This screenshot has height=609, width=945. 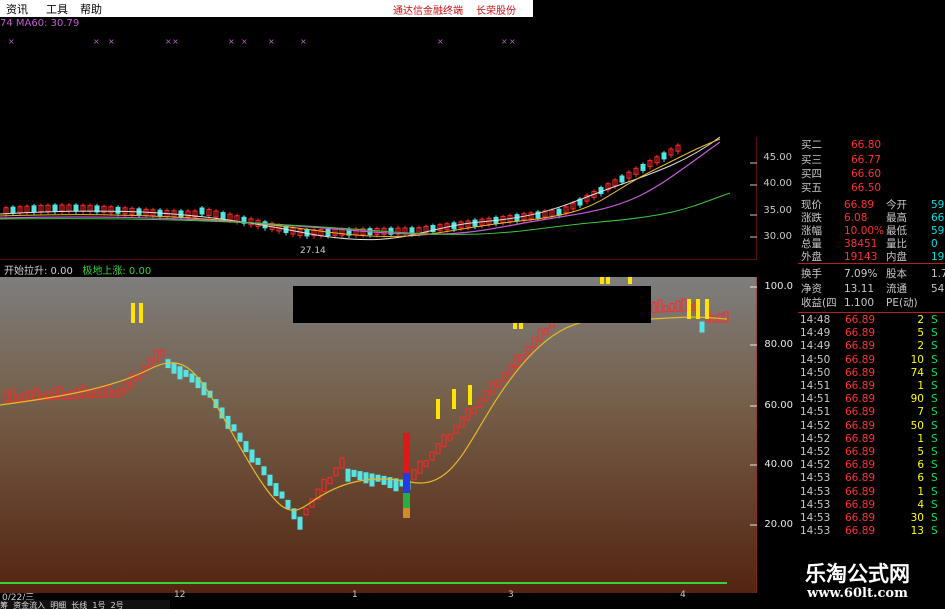 What do you see at coordinates (98, 605) in the screenshot?
I see `tab-no1: 1号` at bounding box center [98, 605].